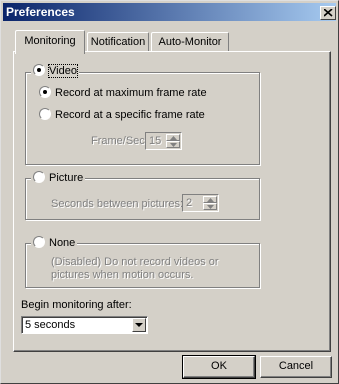  I want to click on picture-interval-spinner: 2, so click(200, 203).